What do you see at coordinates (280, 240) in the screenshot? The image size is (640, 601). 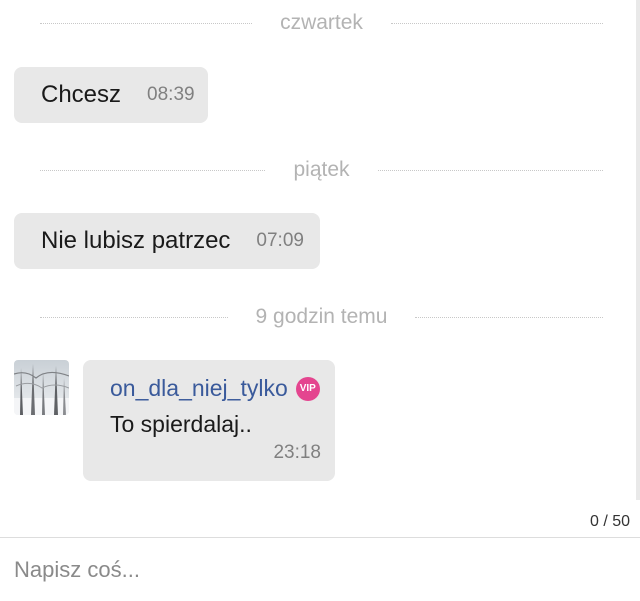 I see `message-time: 07:09` at bounding box center [280, 240].